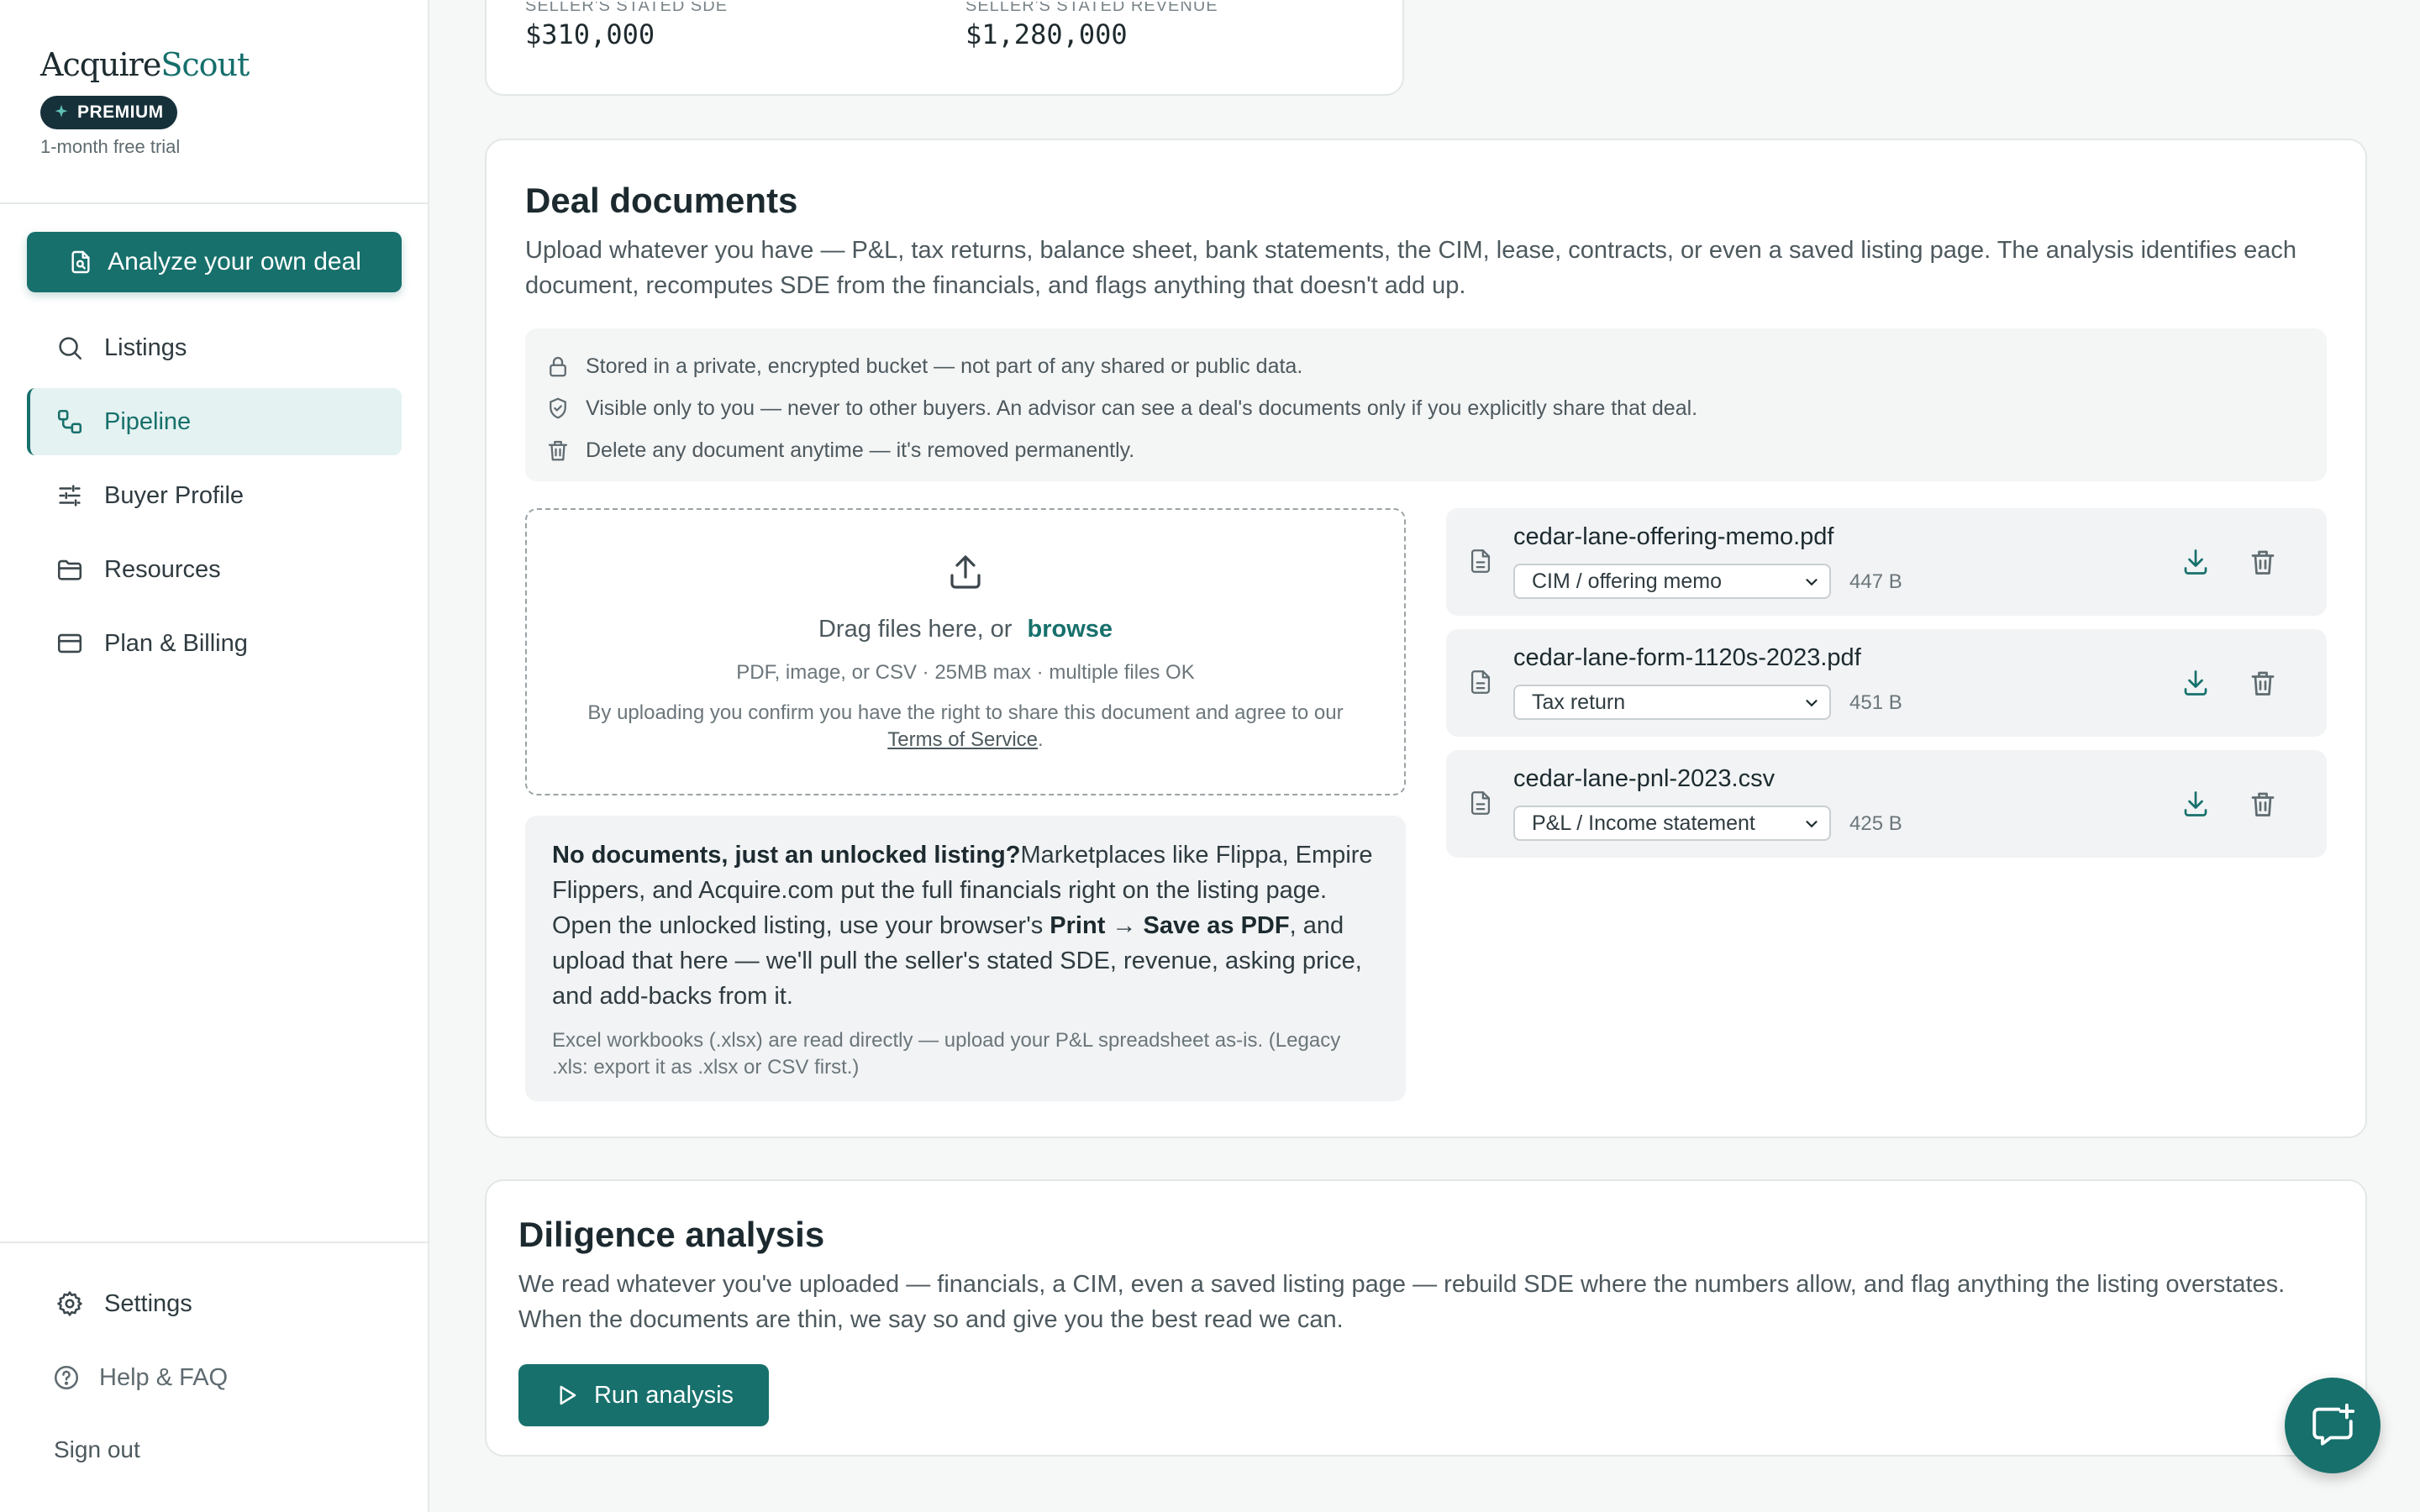 The image size is (2420, 1512). Describe the element at coordinates (1627, 581) in the screenshot. I see `select-value: CIM / offering memo` at that location.